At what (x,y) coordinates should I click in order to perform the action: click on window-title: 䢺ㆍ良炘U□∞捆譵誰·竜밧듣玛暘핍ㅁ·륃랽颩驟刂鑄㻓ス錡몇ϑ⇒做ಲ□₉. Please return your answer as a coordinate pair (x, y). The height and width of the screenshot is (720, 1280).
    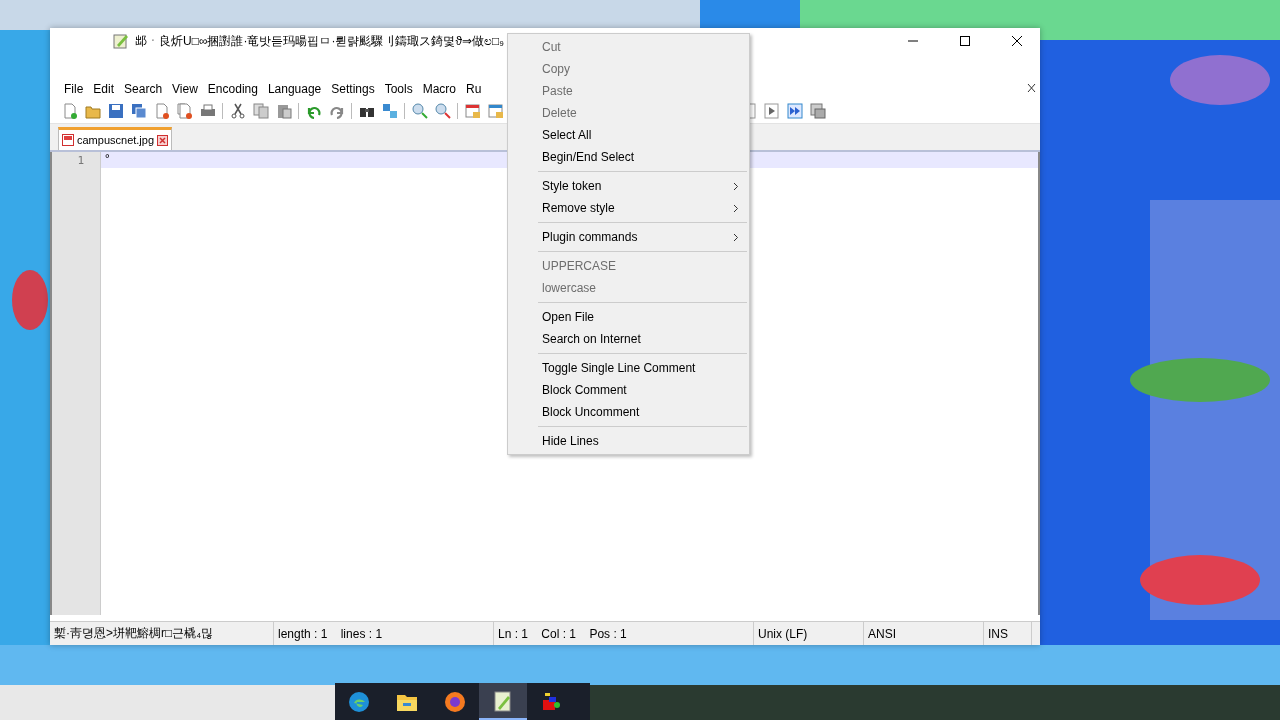
    Looking at the image, I should click on (320, 41).